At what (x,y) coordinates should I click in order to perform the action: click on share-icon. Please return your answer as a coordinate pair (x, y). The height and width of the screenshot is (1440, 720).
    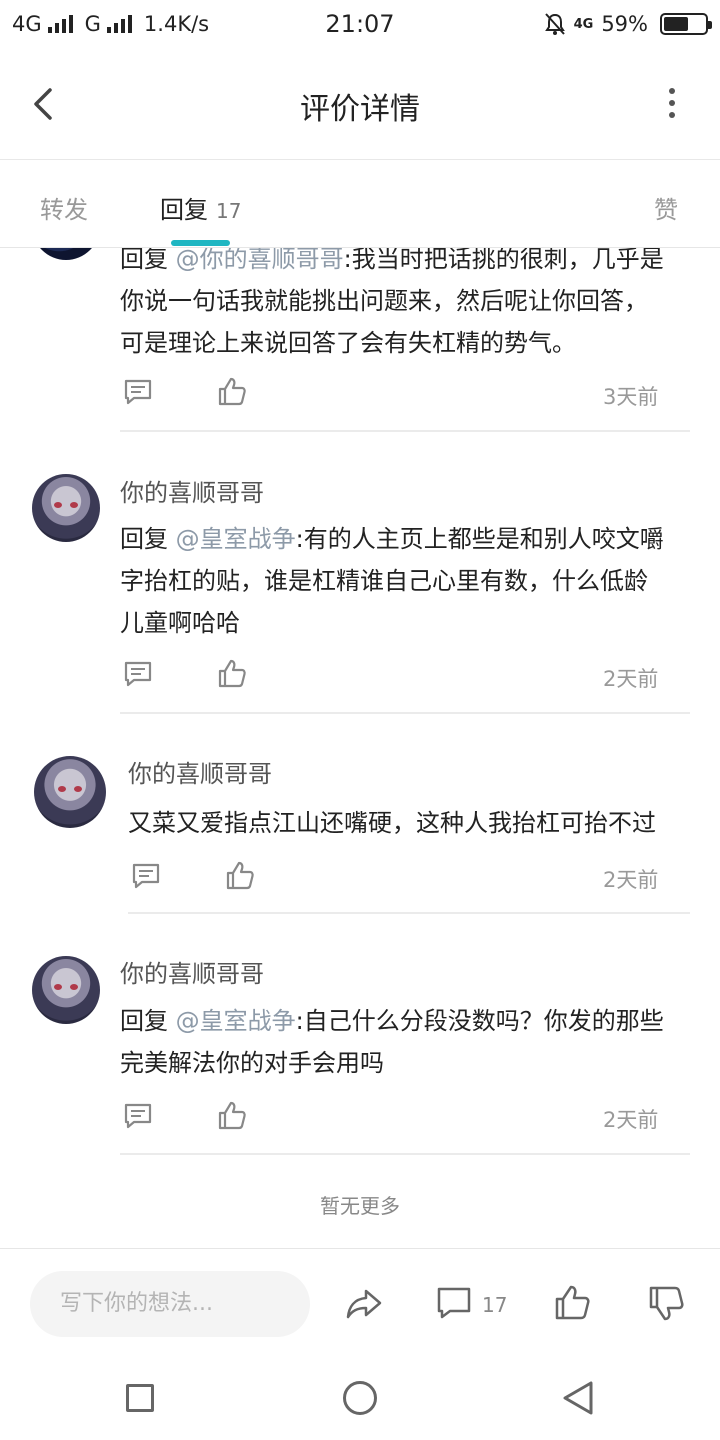
    Looking at the image, I should click on (364, 1303).